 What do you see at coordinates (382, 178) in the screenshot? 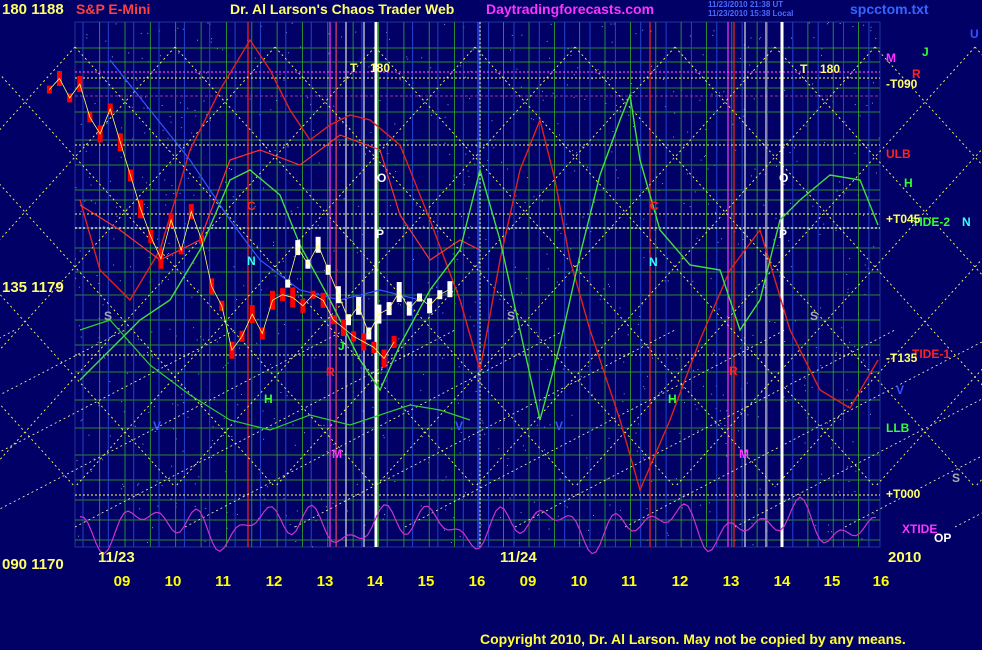
I see `marker-o: O` at bounding box center [382, 178].